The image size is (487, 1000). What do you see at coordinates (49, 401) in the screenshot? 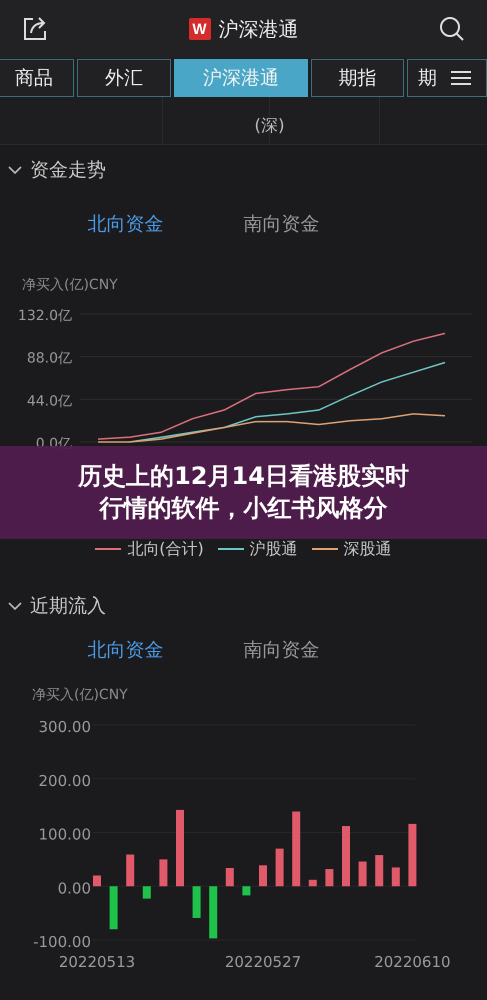
I see `tick-label: 44.0亿` at bounding box center [49, 401].